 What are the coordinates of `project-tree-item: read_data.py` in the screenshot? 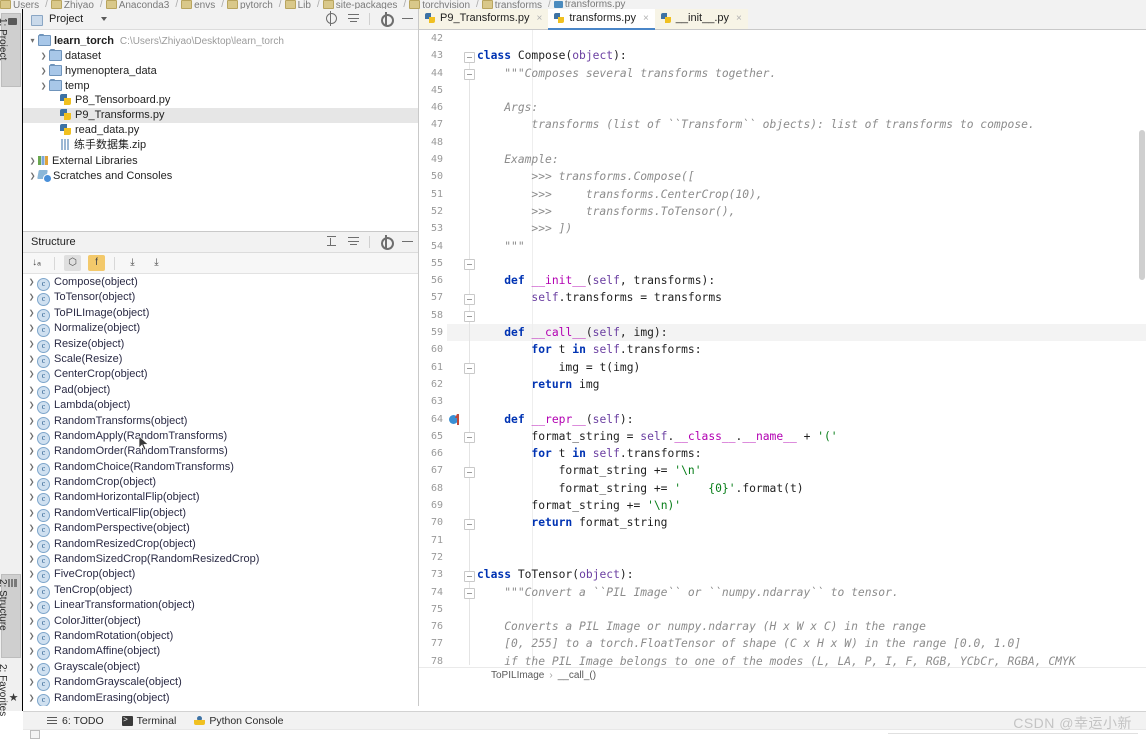 It's located at (220, 130).